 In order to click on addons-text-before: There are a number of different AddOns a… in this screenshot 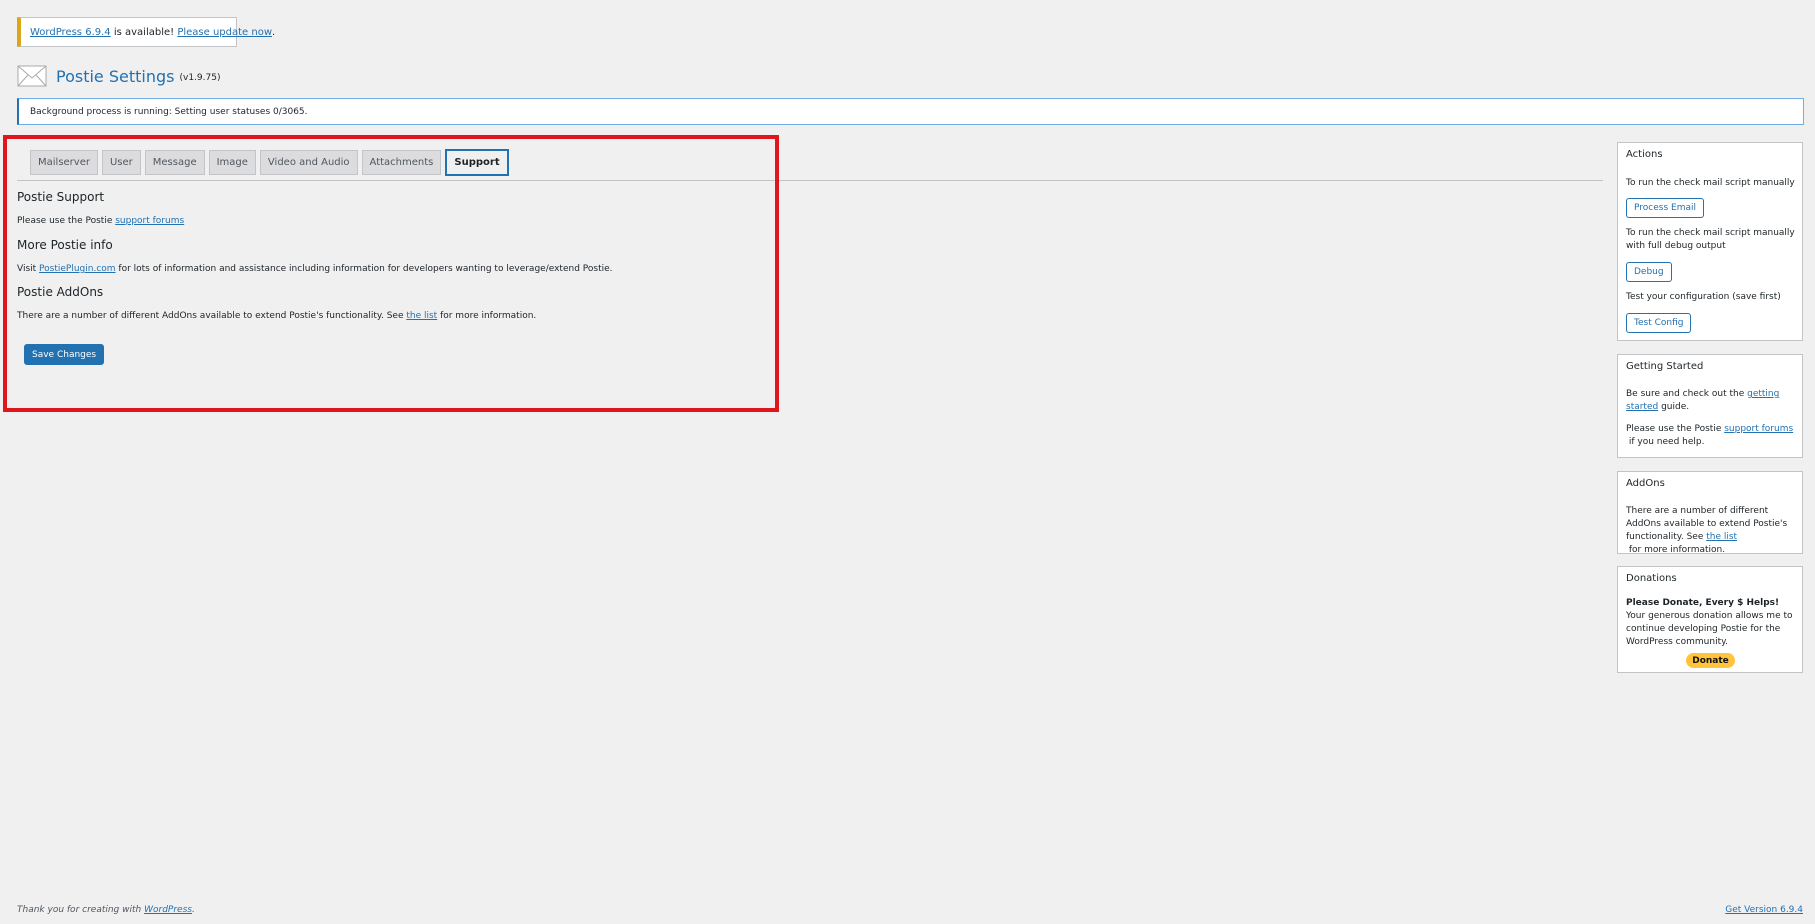, I will do `click(212, 316)`.